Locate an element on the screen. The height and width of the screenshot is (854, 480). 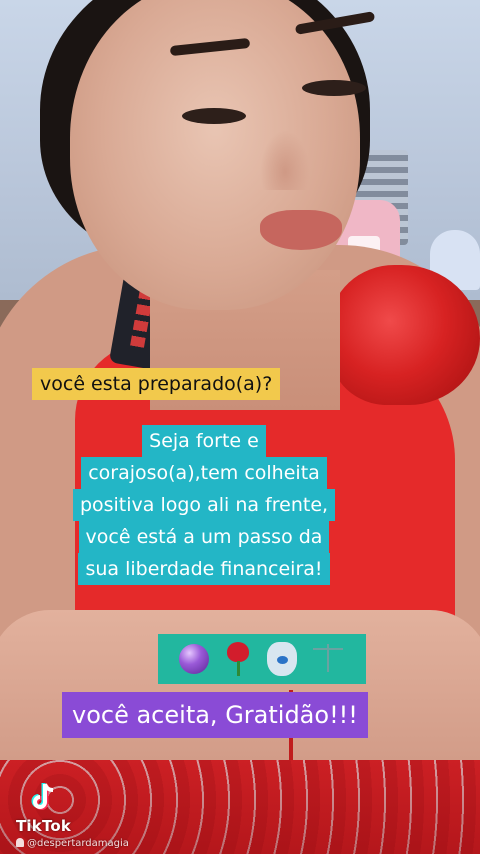
caption-line: positiva logo ali na frente, is located at coordinates (204, 505).